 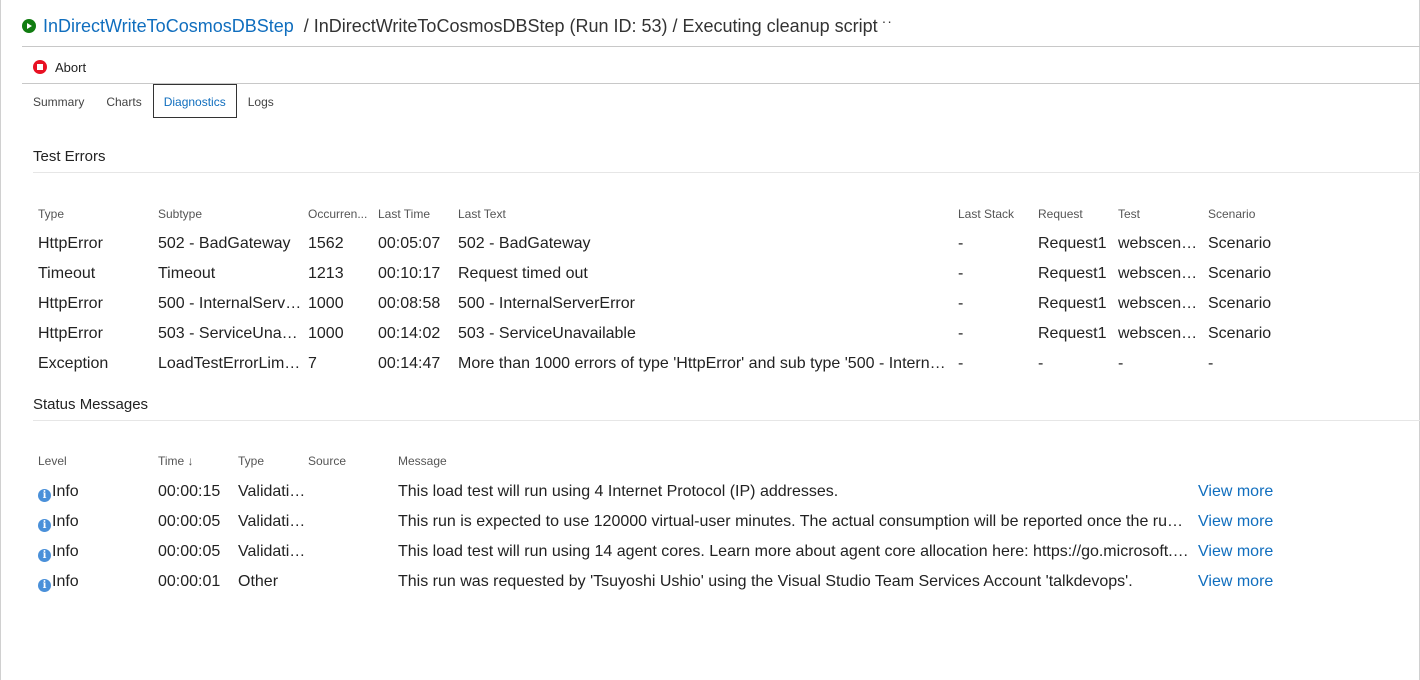 What do you see at coordinates (416, 364) in the screenshot?
I see `error-cell-last-time: 00:14:47` at bounding box center [416, 364].